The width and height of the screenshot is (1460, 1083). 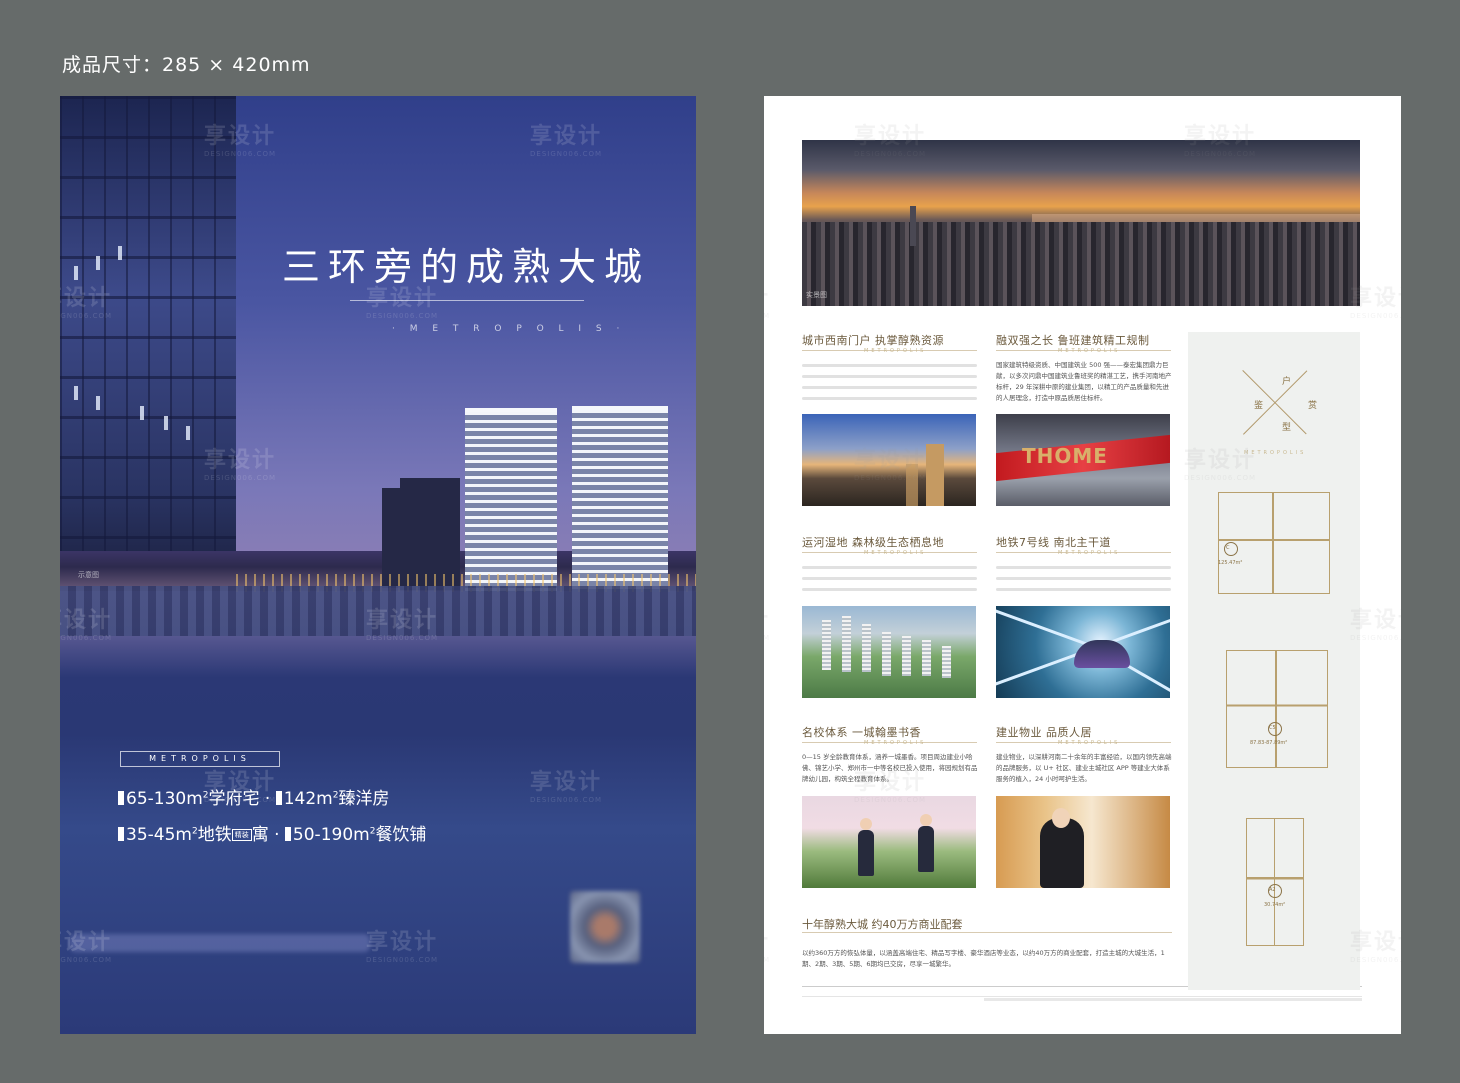 I want to click on feature-area: 65-130m, so click(x=164, y=799).